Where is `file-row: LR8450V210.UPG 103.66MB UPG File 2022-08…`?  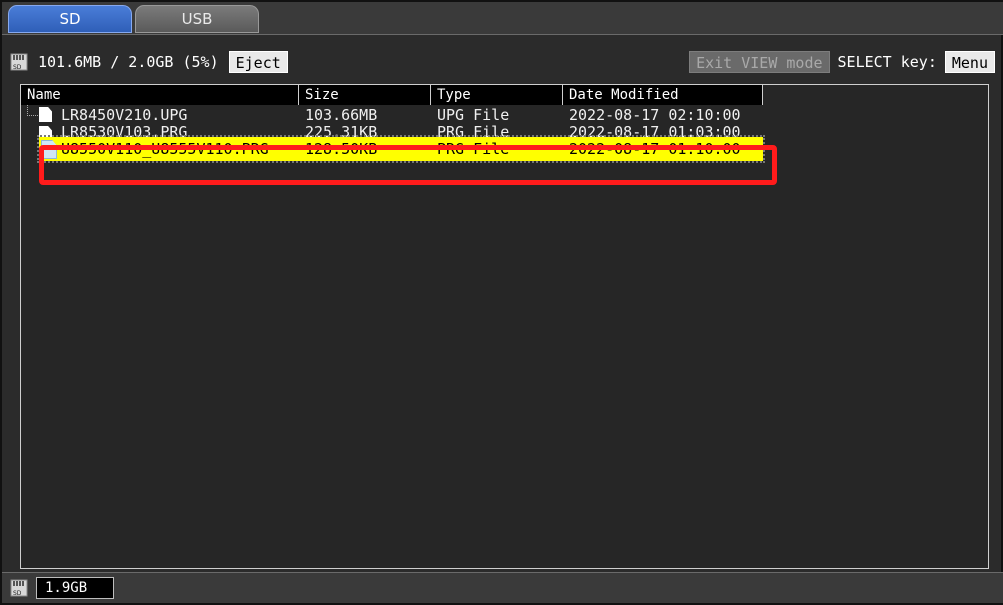 file-row: LR8450V210.UPG 103.66MB UPG File 2022-08… is located at coordinates (392, 114).